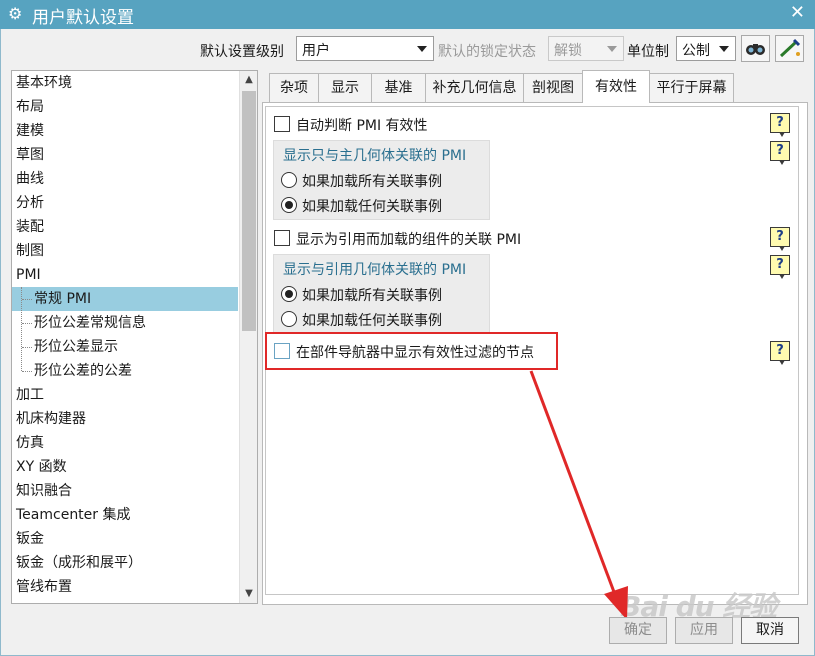 The image size is (815, 656). What do you see at coordinates (616, 86) in the screenshot?
I see `tab-5: 有效性` at bounding box center [616, 86].